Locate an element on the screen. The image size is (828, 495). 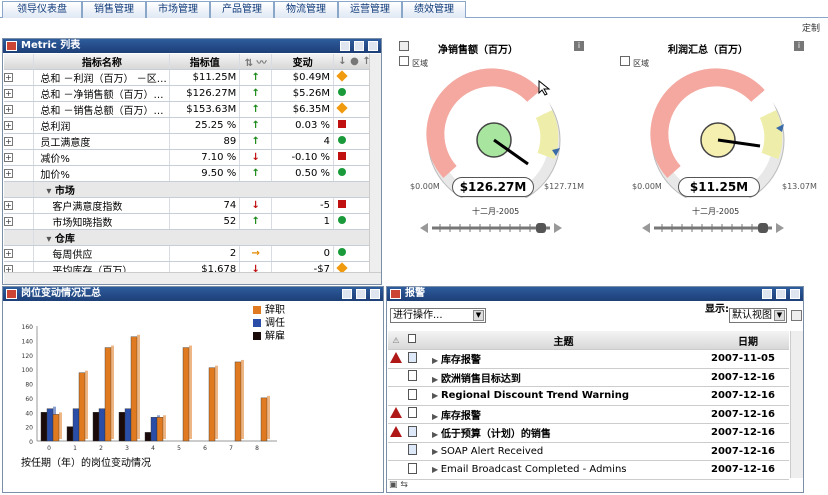
col-change: 变动 is located at coordinates (303, 62).